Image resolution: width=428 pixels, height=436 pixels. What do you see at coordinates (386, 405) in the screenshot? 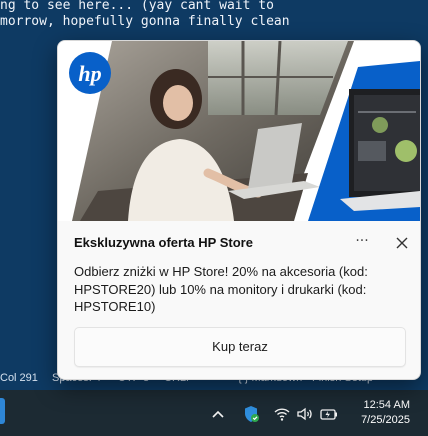
I see `clock-time: 12:54 AM` at bounding box center [386, 405].